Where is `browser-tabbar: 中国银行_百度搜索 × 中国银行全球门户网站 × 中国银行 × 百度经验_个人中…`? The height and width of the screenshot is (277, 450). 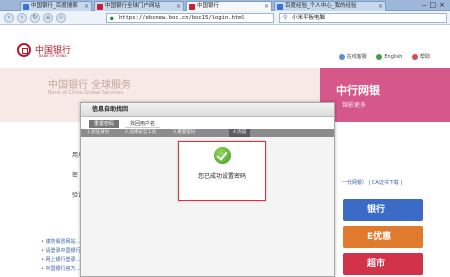
browser-tabbar: 中国银行_百度搜索 × 中国银行全球门户网站 × 中国银行 × 百度经验_个人中… is located at coordinates (225, 5).